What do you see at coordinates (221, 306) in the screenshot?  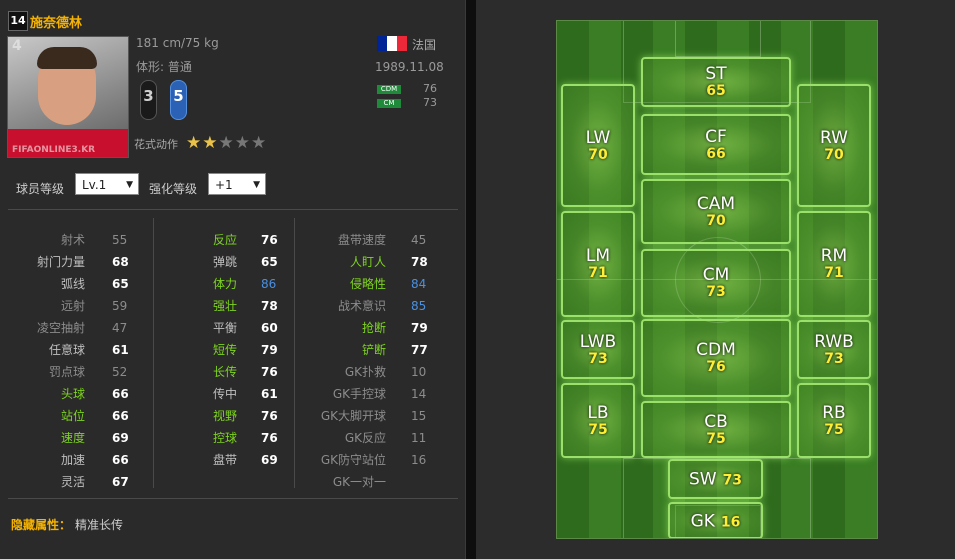 I see `stat-row: 强壮 78` at bounding box center [221, 306].